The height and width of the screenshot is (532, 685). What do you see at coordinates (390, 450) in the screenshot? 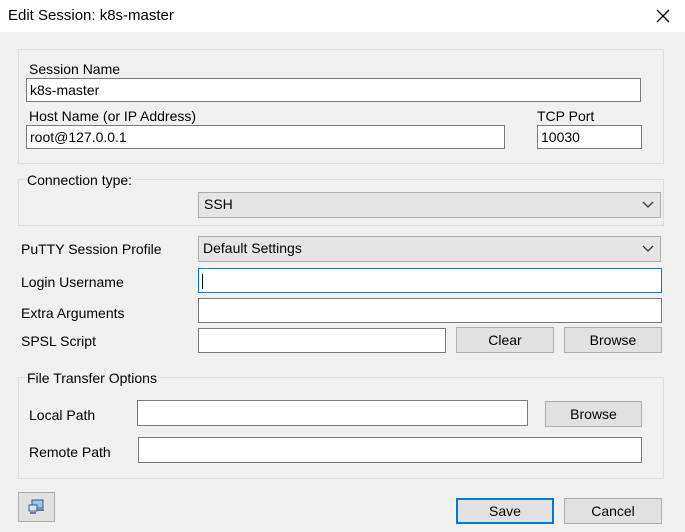
I see `remote-path-input` at bounding box center [390, 450].